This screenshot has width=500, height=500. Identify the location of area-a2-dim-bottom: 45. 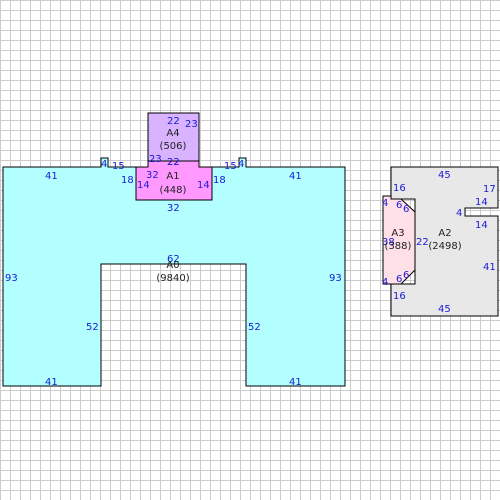
(444, 309).